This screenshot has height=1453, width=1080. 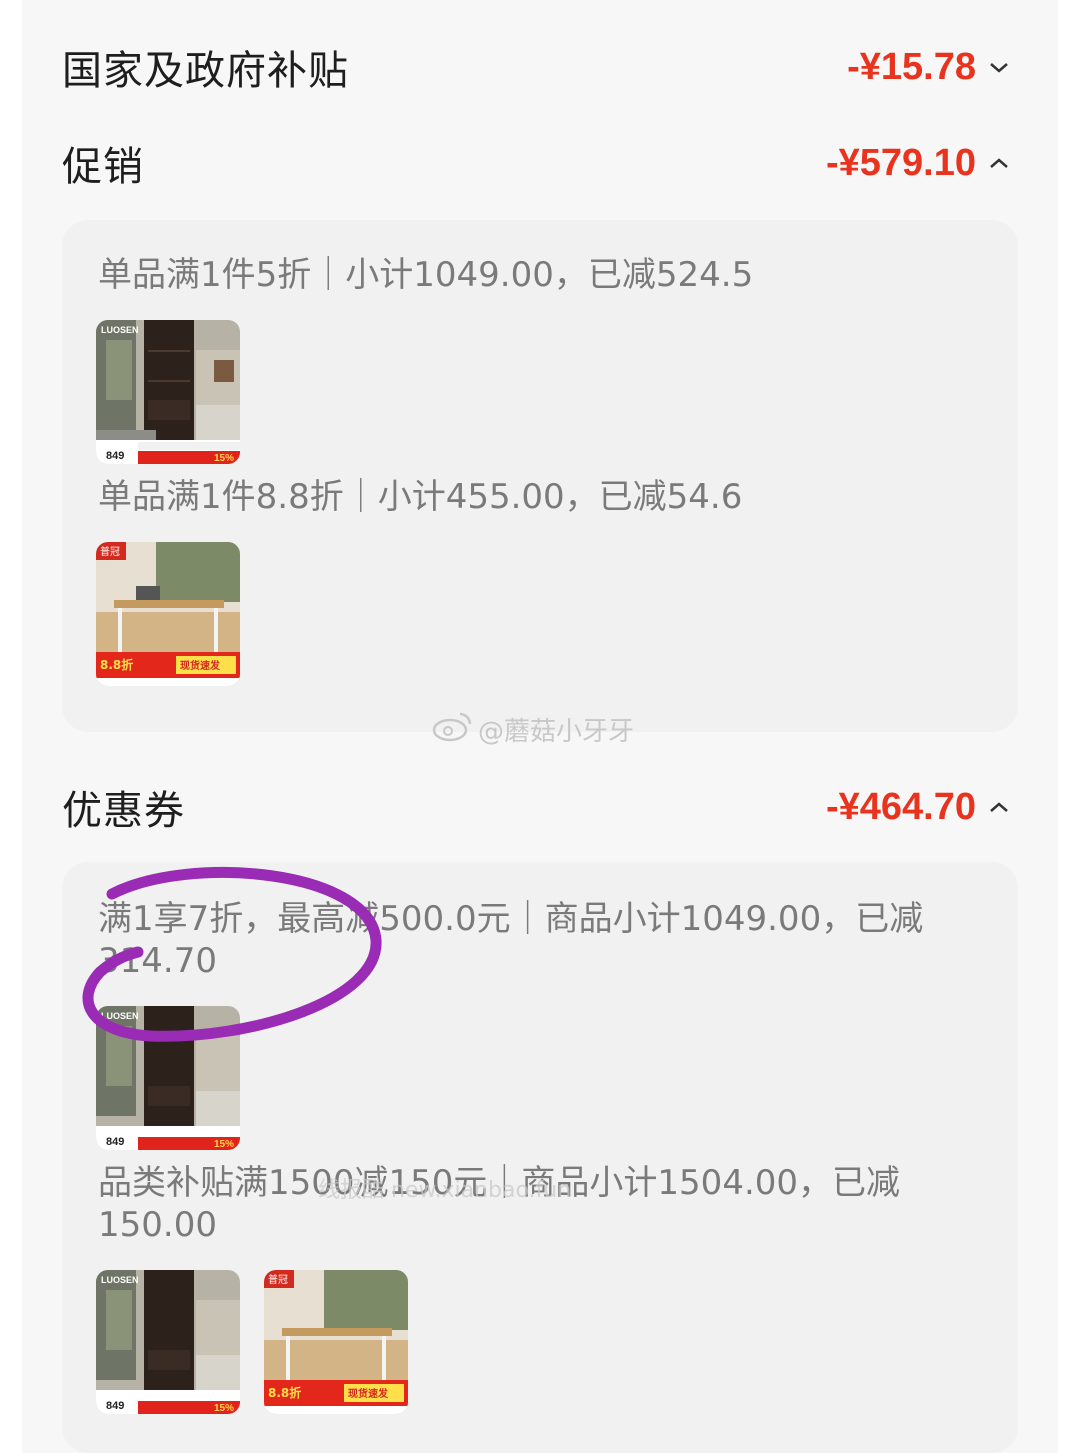 I want to click on chevron-down-icon, so click(x=999, y=67).